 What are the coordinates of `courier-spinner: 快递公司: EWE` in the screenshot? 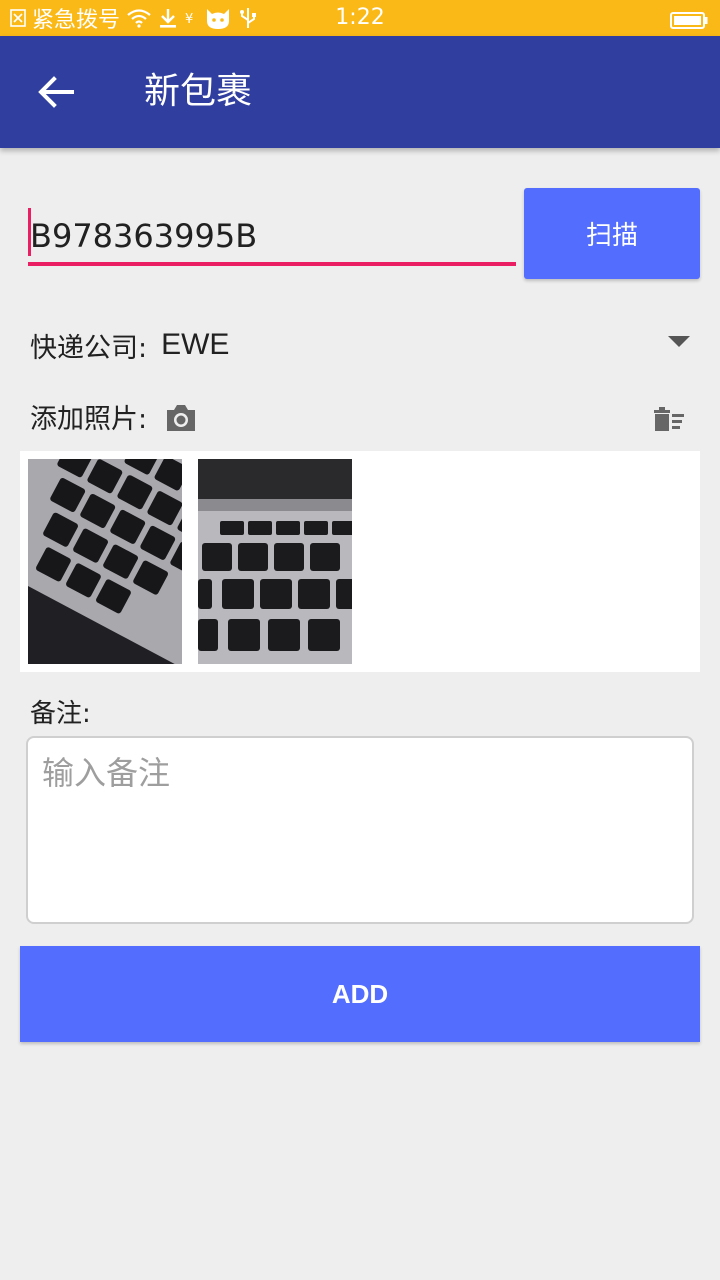 It's located at (365, 345).